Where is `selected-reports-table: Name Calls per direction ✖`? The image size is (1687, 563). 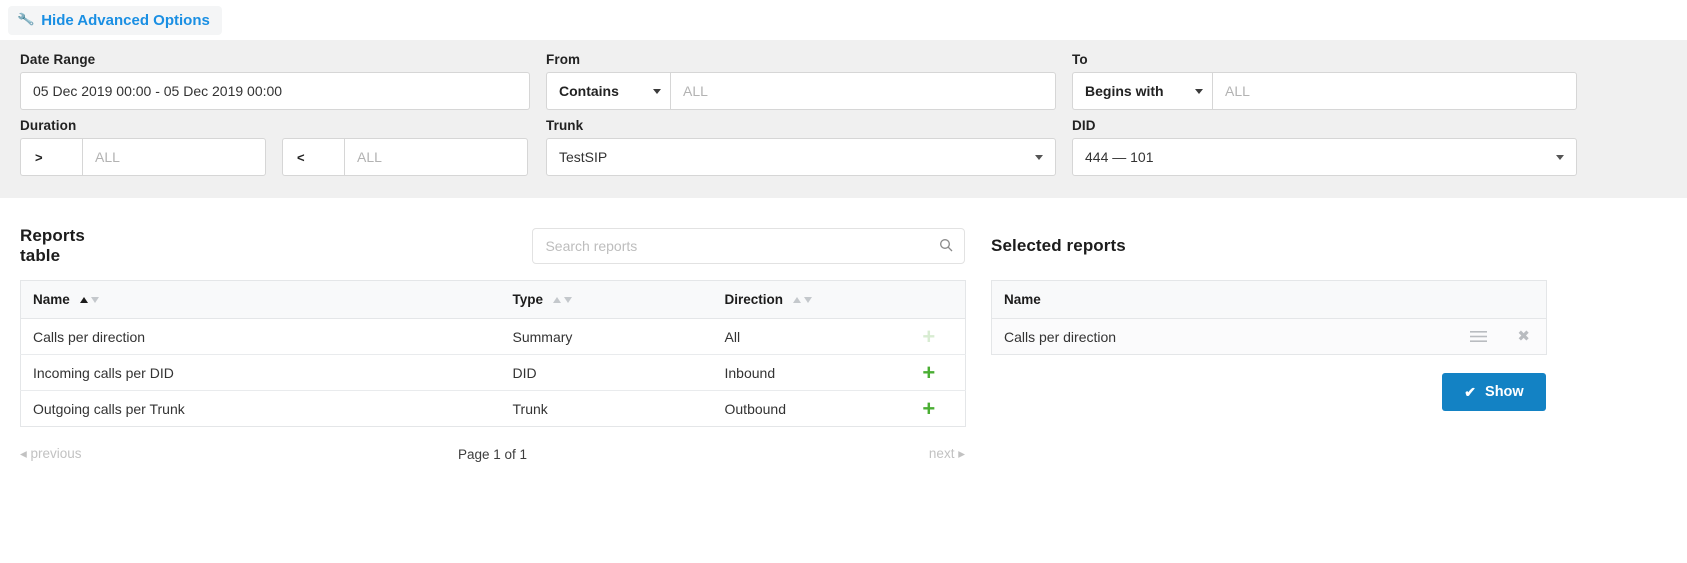 selected-reports-table: Name Calls per direction ✖ is located at coordinates (1269, 317).